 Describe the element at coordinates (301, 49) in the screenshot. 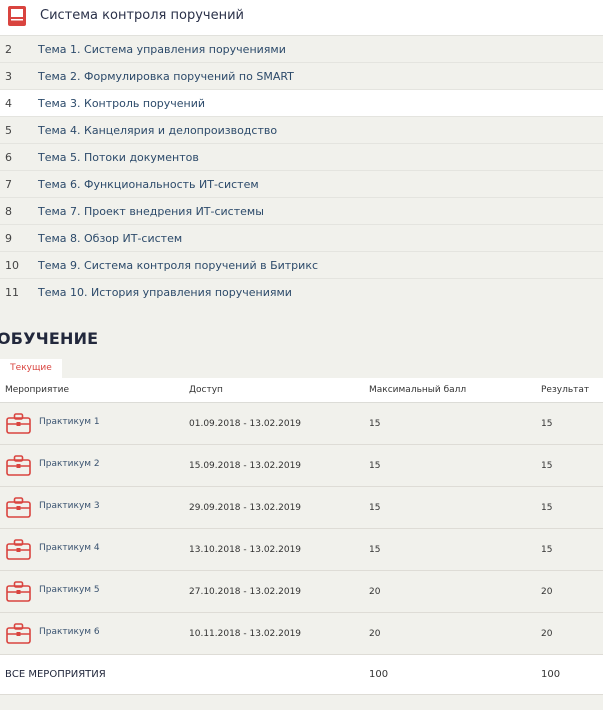

I see `topic-item: 2 Тема 1. Система управления поручениями` at that location.